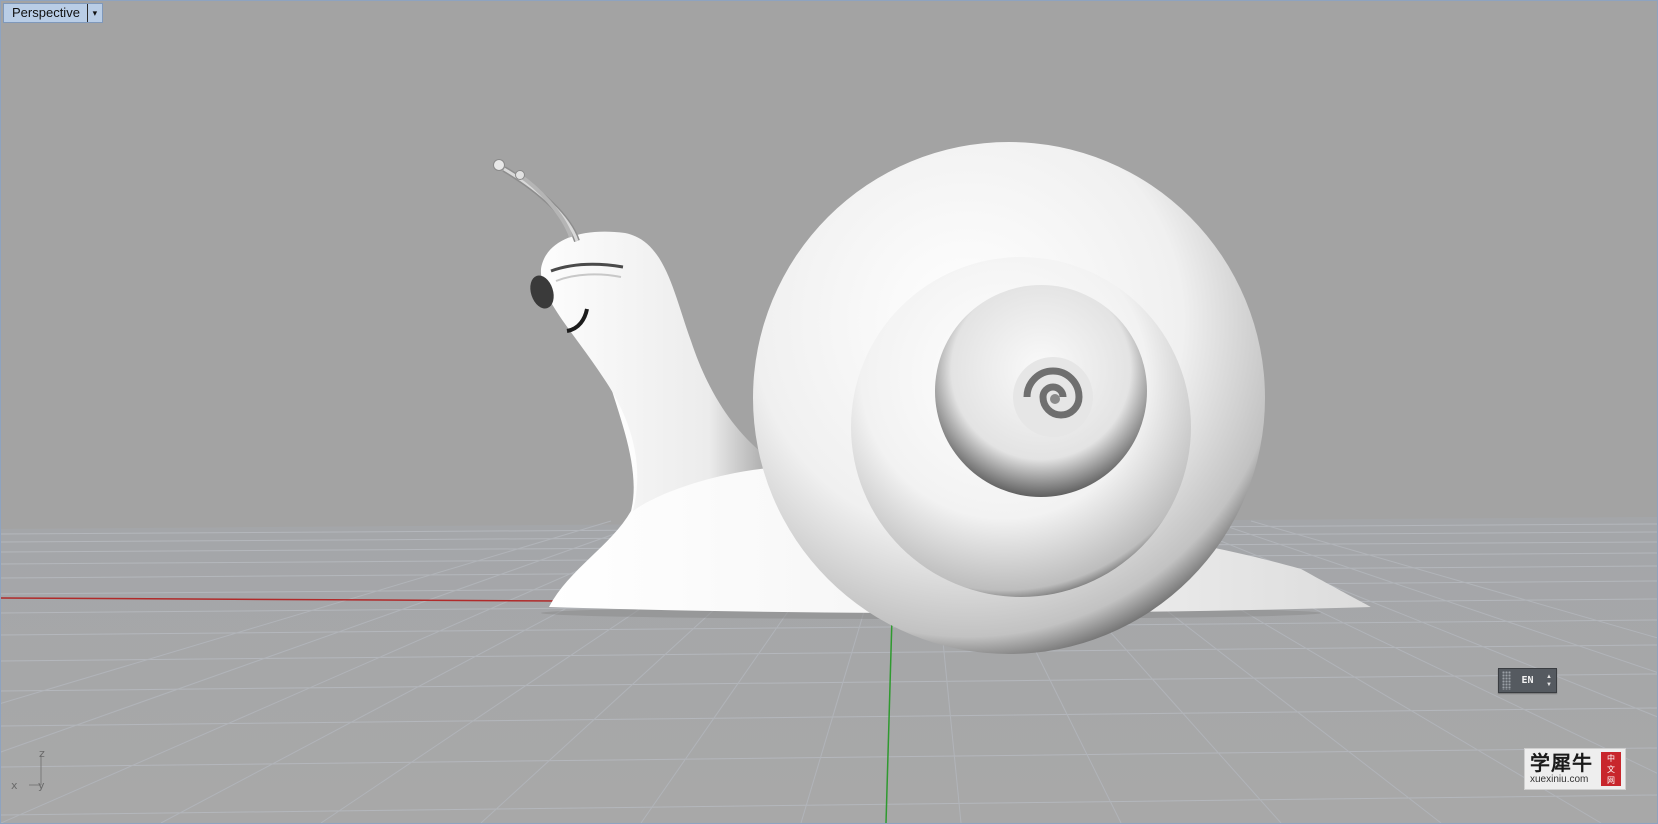 This screenshot has width=1658, height=824. Describe the element at coordinates (1559, 779) in the screenshot. I see `watermark-url: xuexiniu.com` at that location.